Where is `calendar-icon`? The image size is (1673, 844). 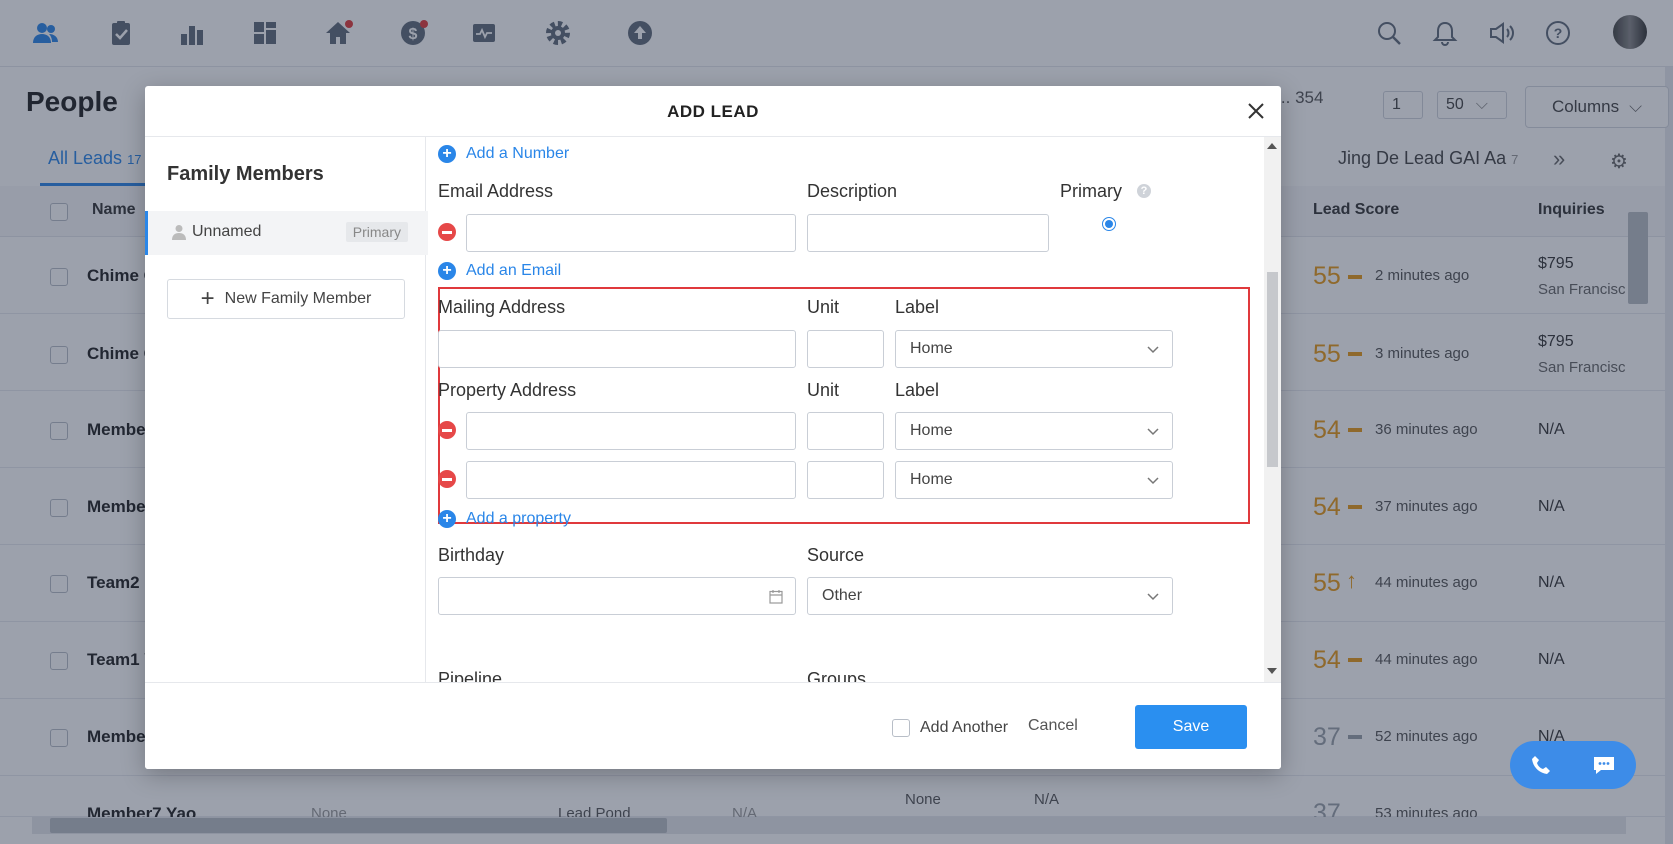
calendar-icon is located at coordinates (776, 596).